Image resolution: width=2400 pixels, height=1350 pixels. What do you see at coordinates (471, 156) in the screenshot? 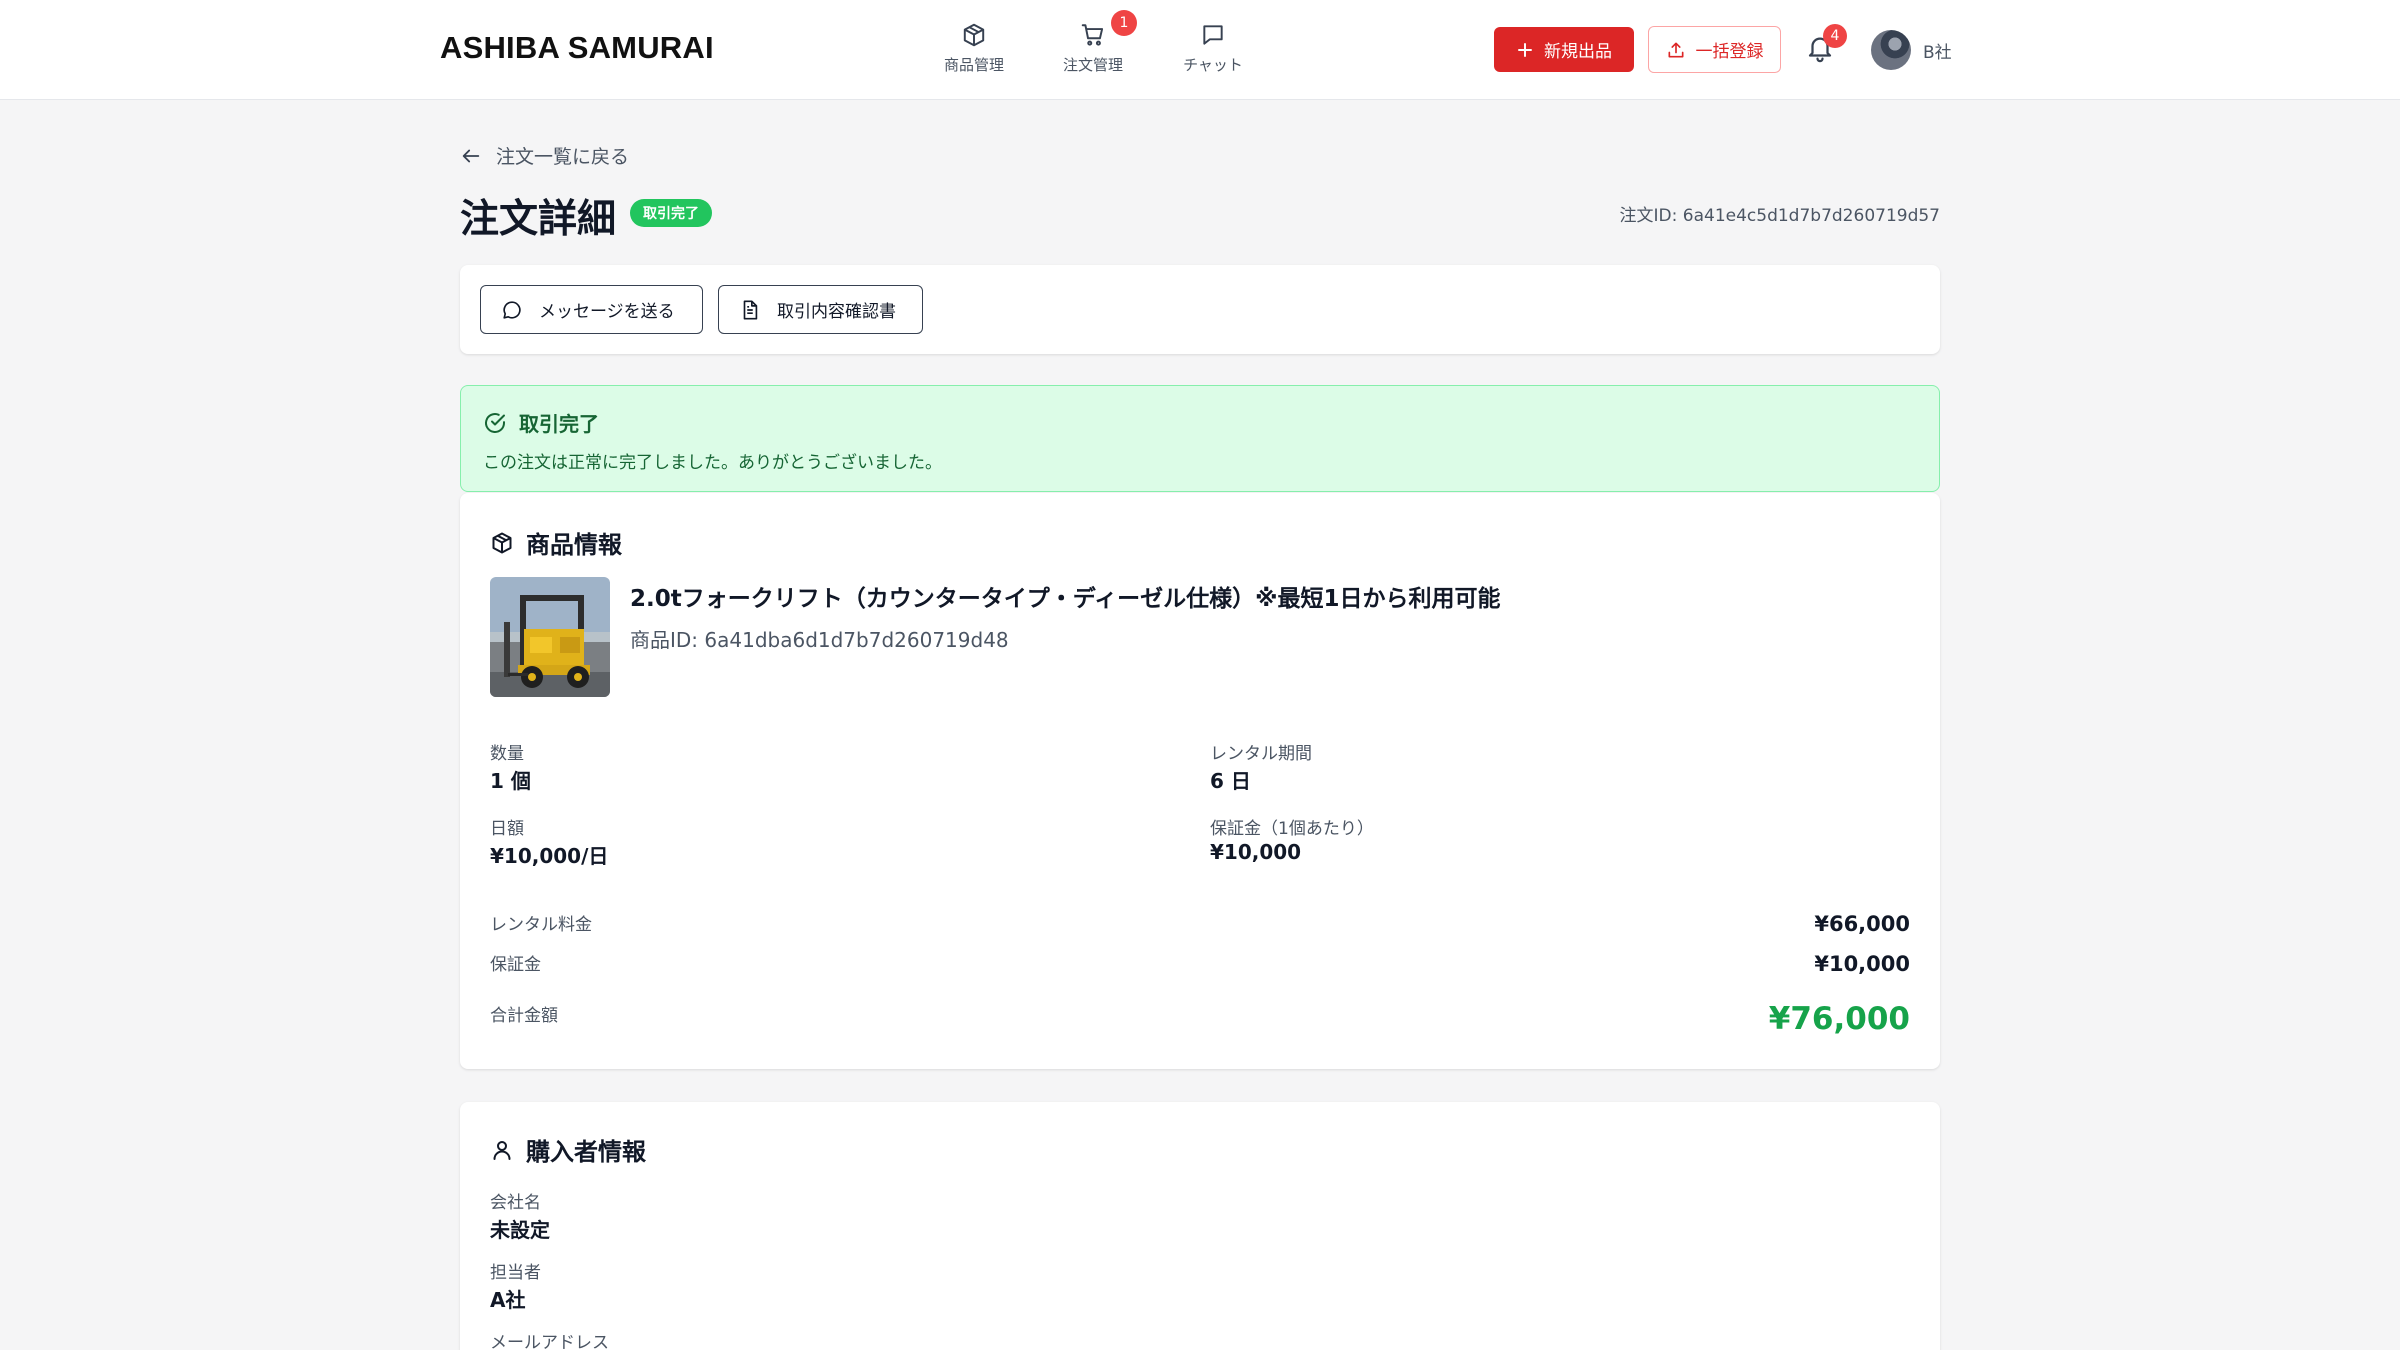
I see `arrow-left-icon` at bounding box center [471, 156].